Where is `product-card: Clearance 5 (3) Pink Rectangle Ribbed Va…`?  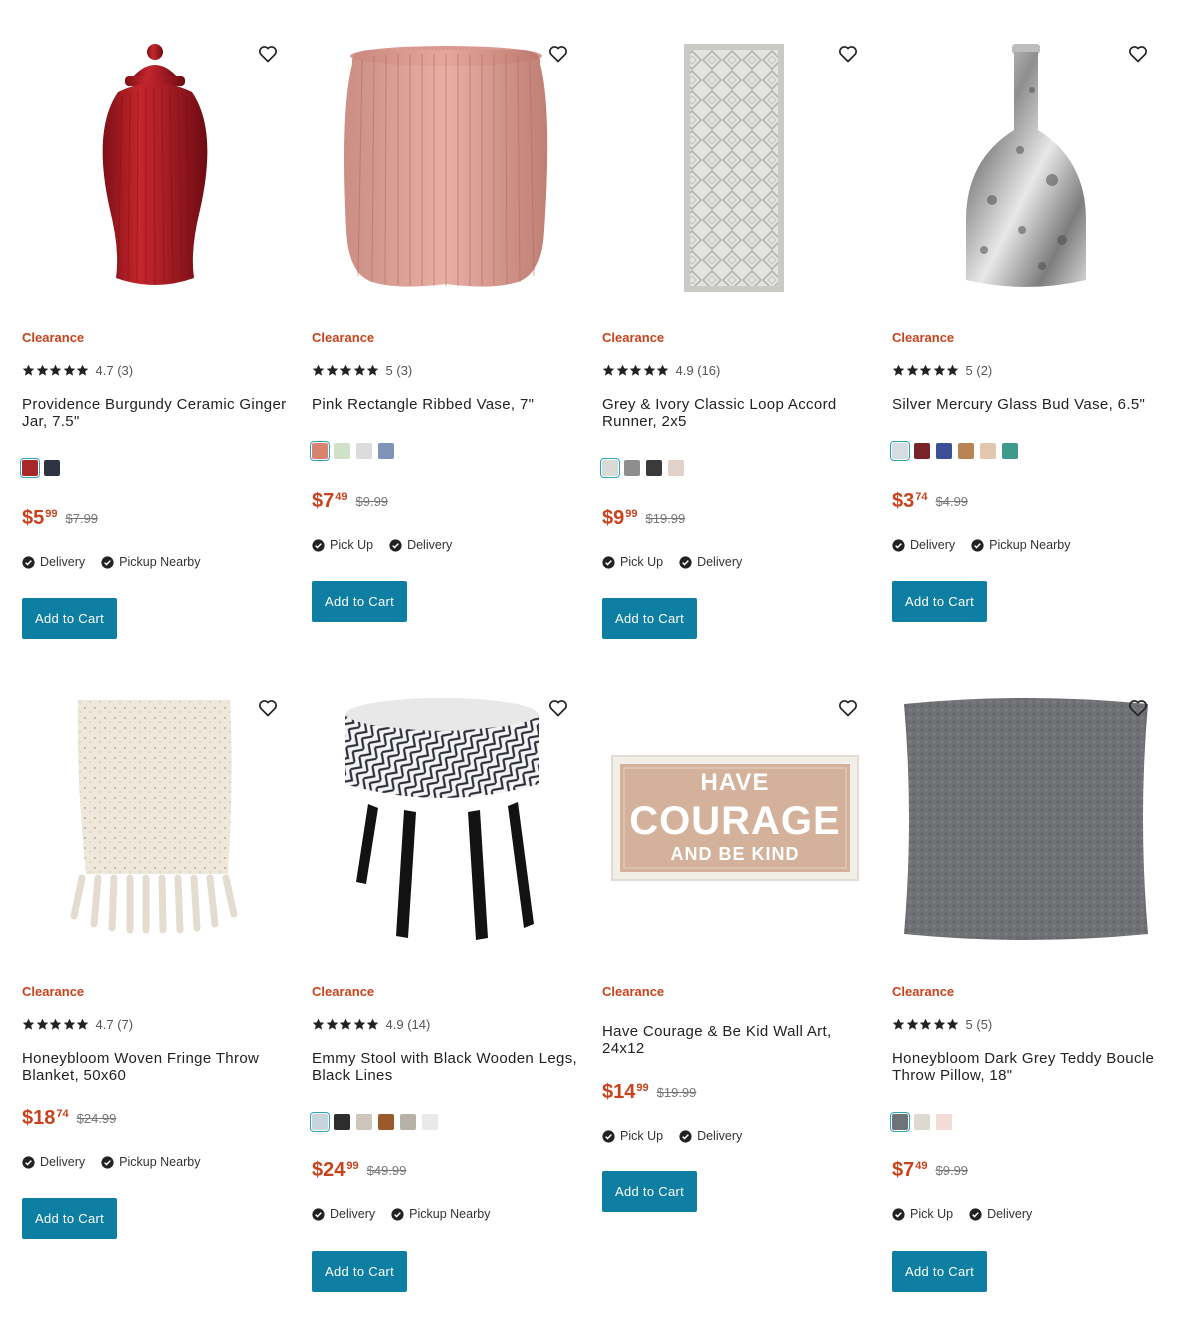 product-card: Clearance 5 (3) Pink Rectangle Ribbed Va… is located at coordinates (445, 340).